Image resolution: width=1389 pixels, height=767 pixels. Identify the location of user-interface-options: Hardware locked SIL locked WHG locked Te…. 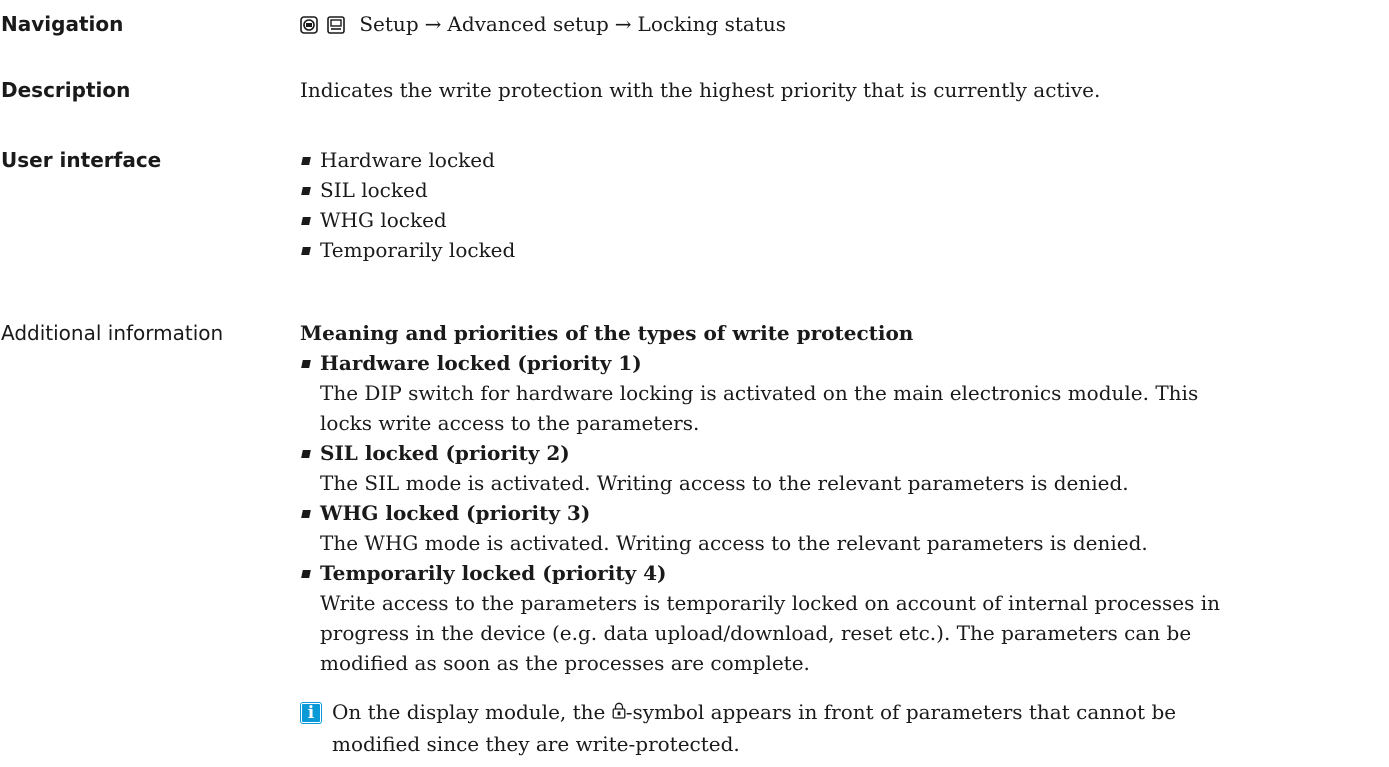
(842, 205).